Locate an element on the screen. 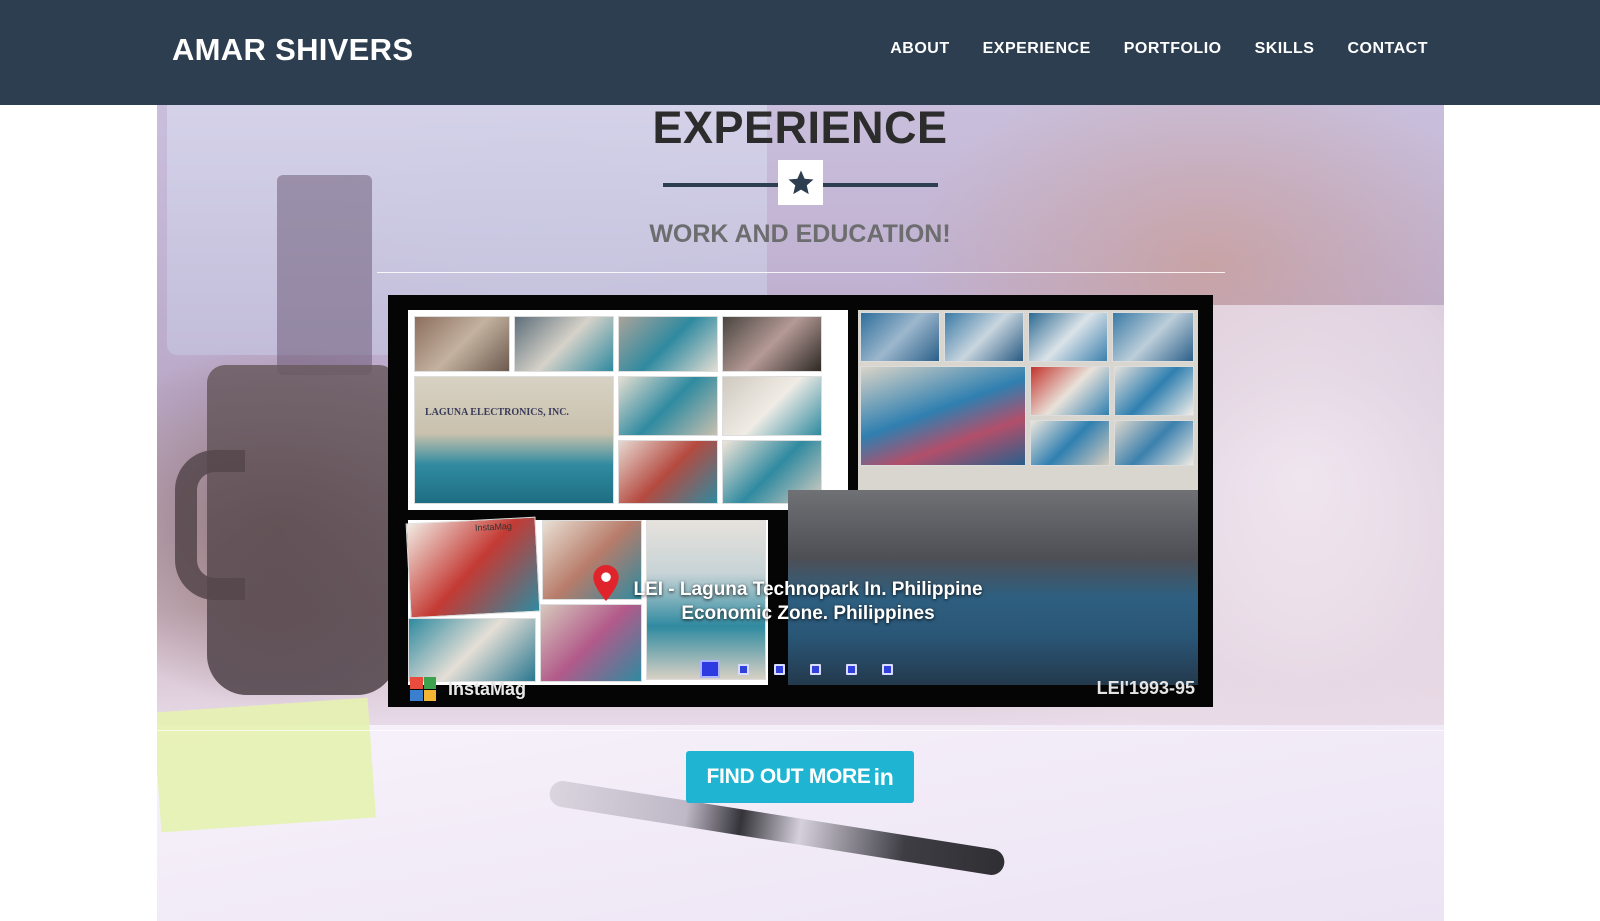 Image resolution: width=1600 pixels, height=921 pixels. brand-logo-link: AMAR SHIVERS is located at coordinates (292, 50).